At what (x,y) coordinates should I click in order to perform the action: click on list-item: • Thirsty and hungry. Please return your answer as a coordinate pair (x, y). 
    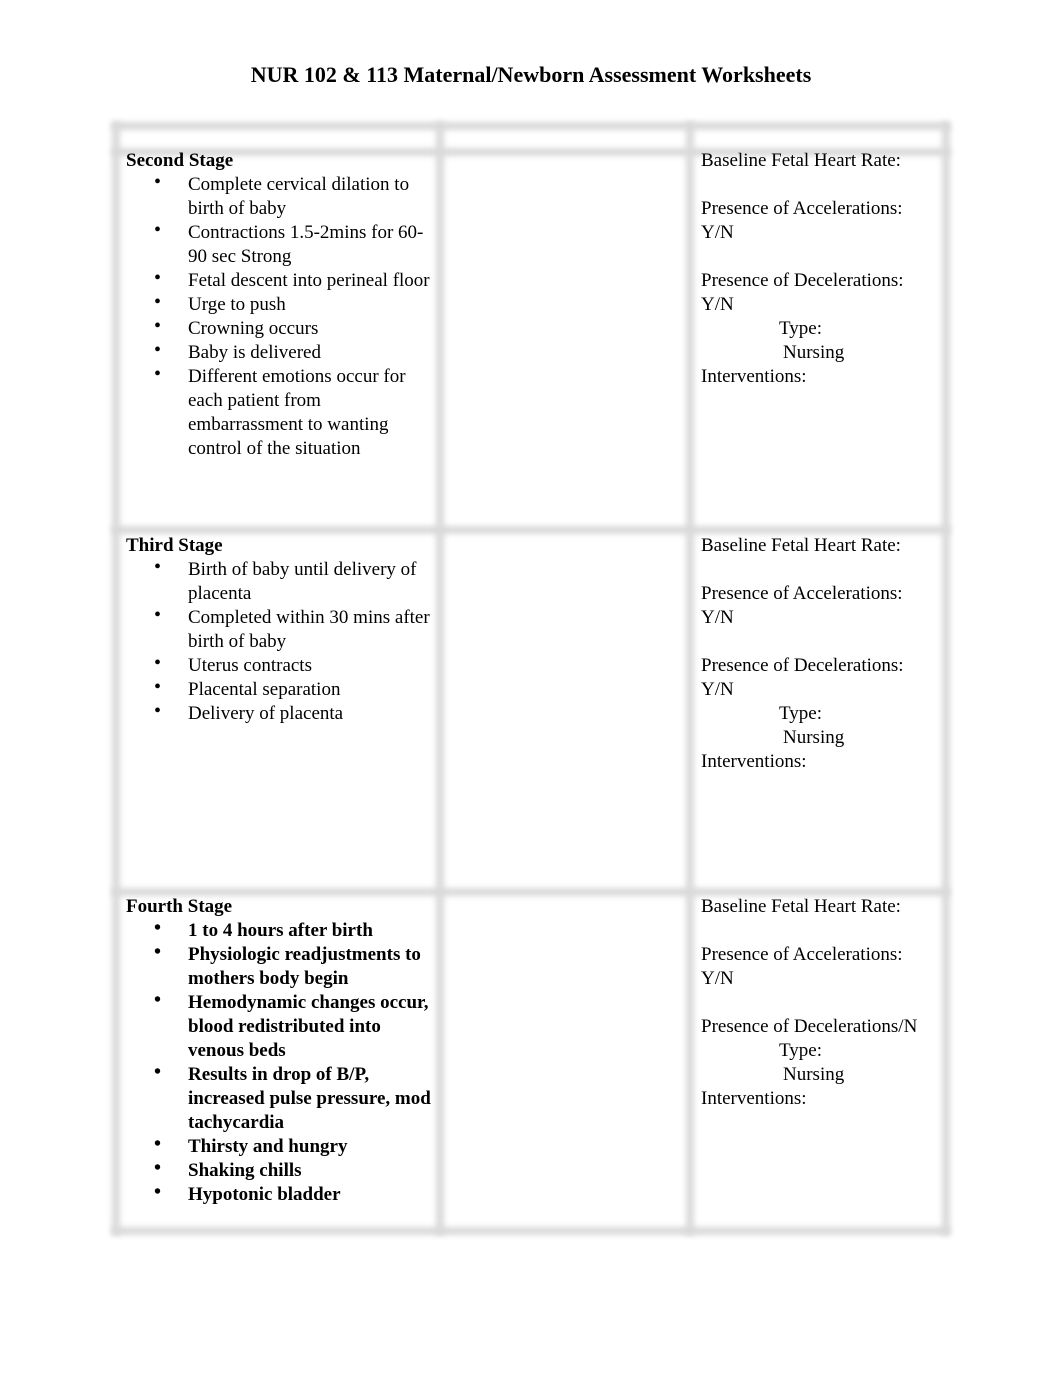
    Looking at the image, I should click on (251, 1145).